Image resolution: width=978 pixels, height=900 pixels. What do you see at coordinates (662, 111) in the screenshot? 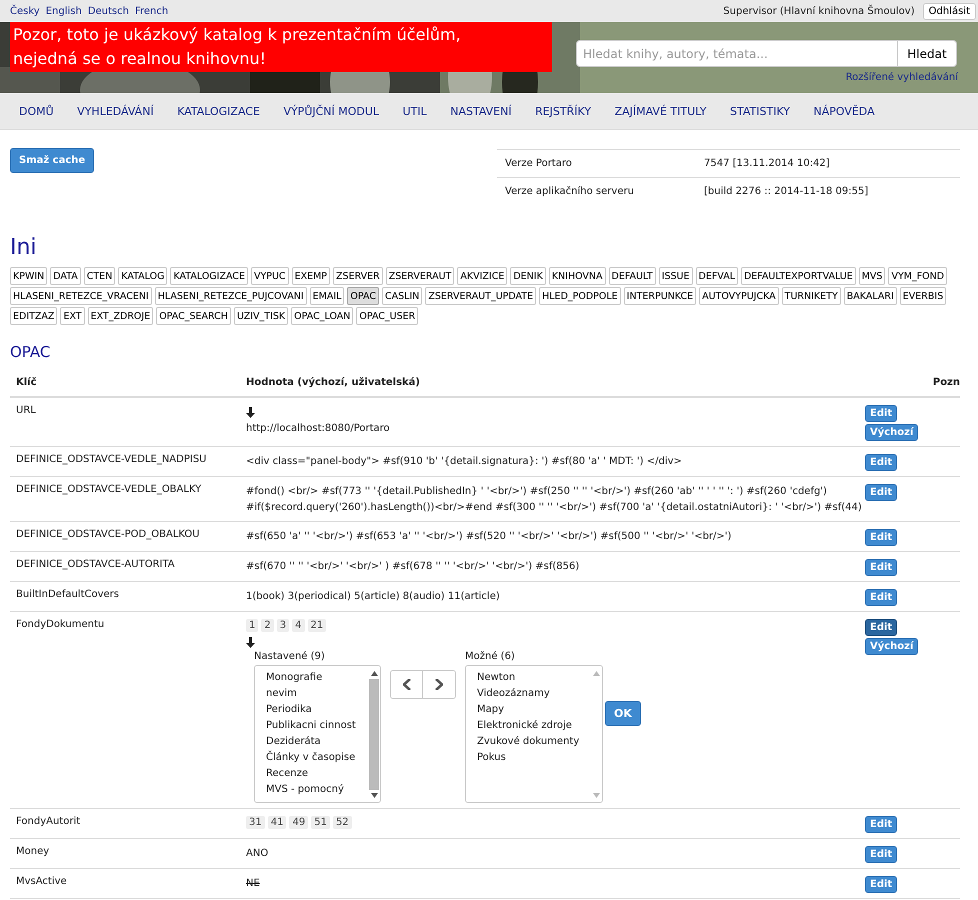
I see `nav-item: ZAJÍMAVÉ TITULY` at bounding box center [662, 111].